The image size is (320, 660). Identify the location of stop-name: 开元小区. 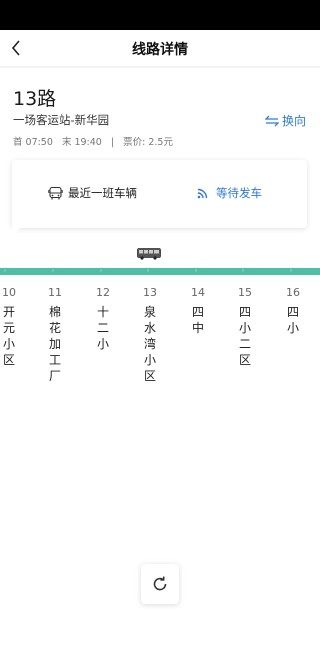
(8, 336).